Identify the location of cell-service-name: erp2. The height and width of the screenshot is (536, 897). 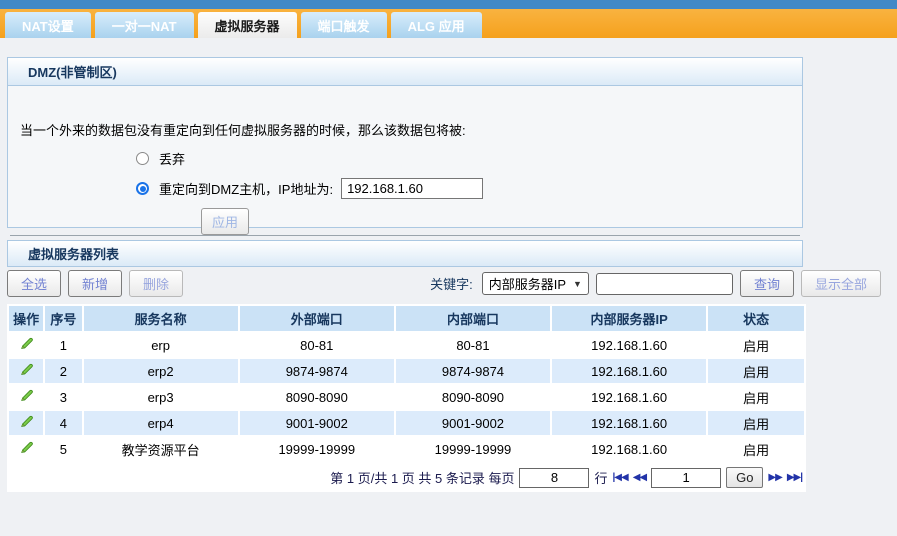
(160, 371).